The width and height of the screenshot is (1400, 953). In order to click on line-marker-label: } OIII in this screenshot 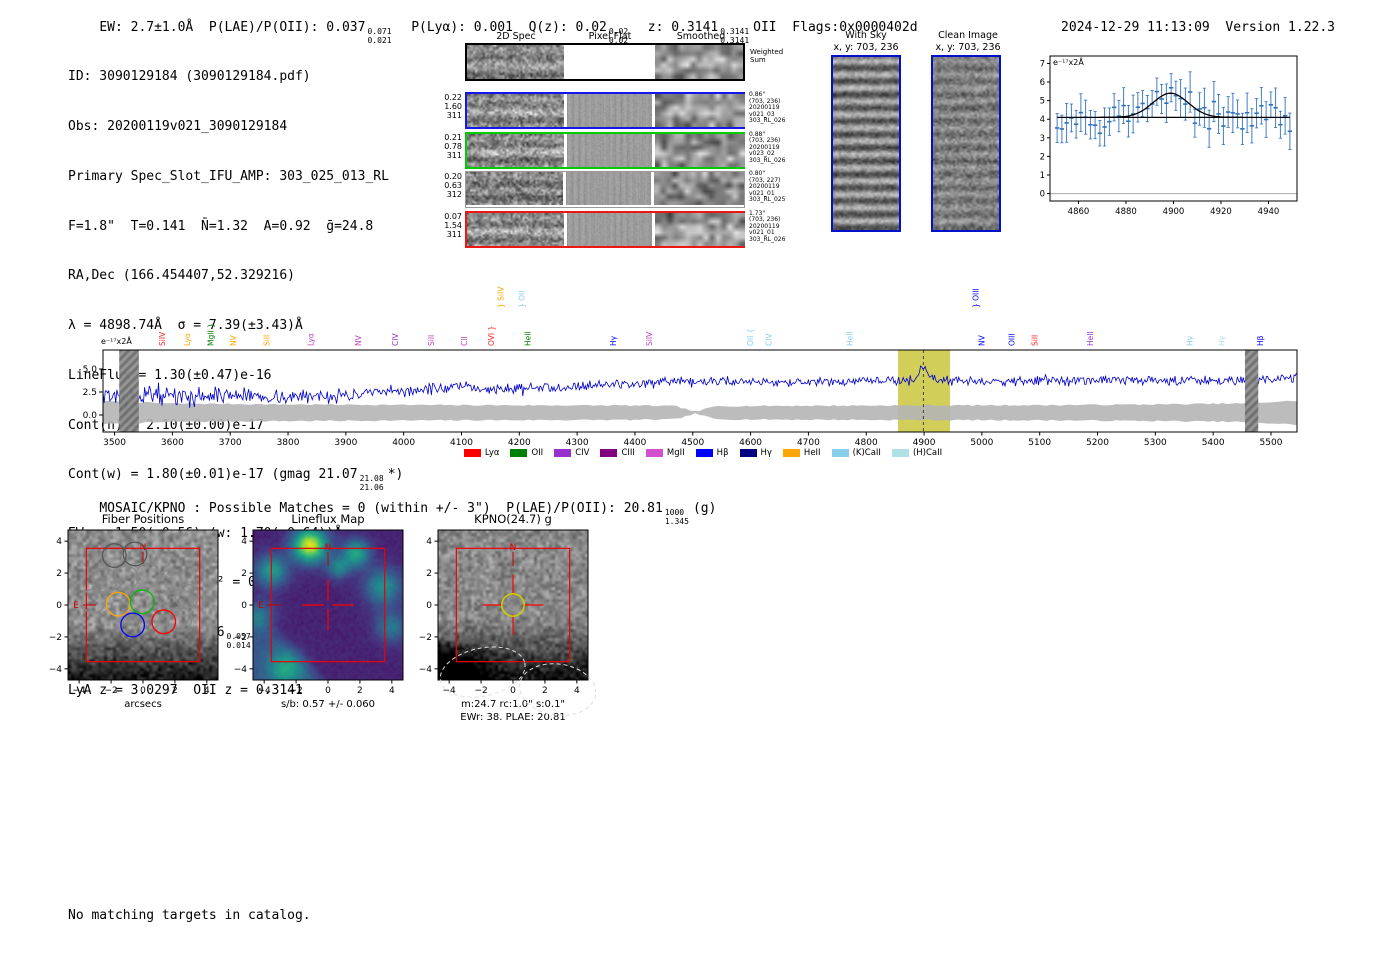, I will do `click(976, 298)`.